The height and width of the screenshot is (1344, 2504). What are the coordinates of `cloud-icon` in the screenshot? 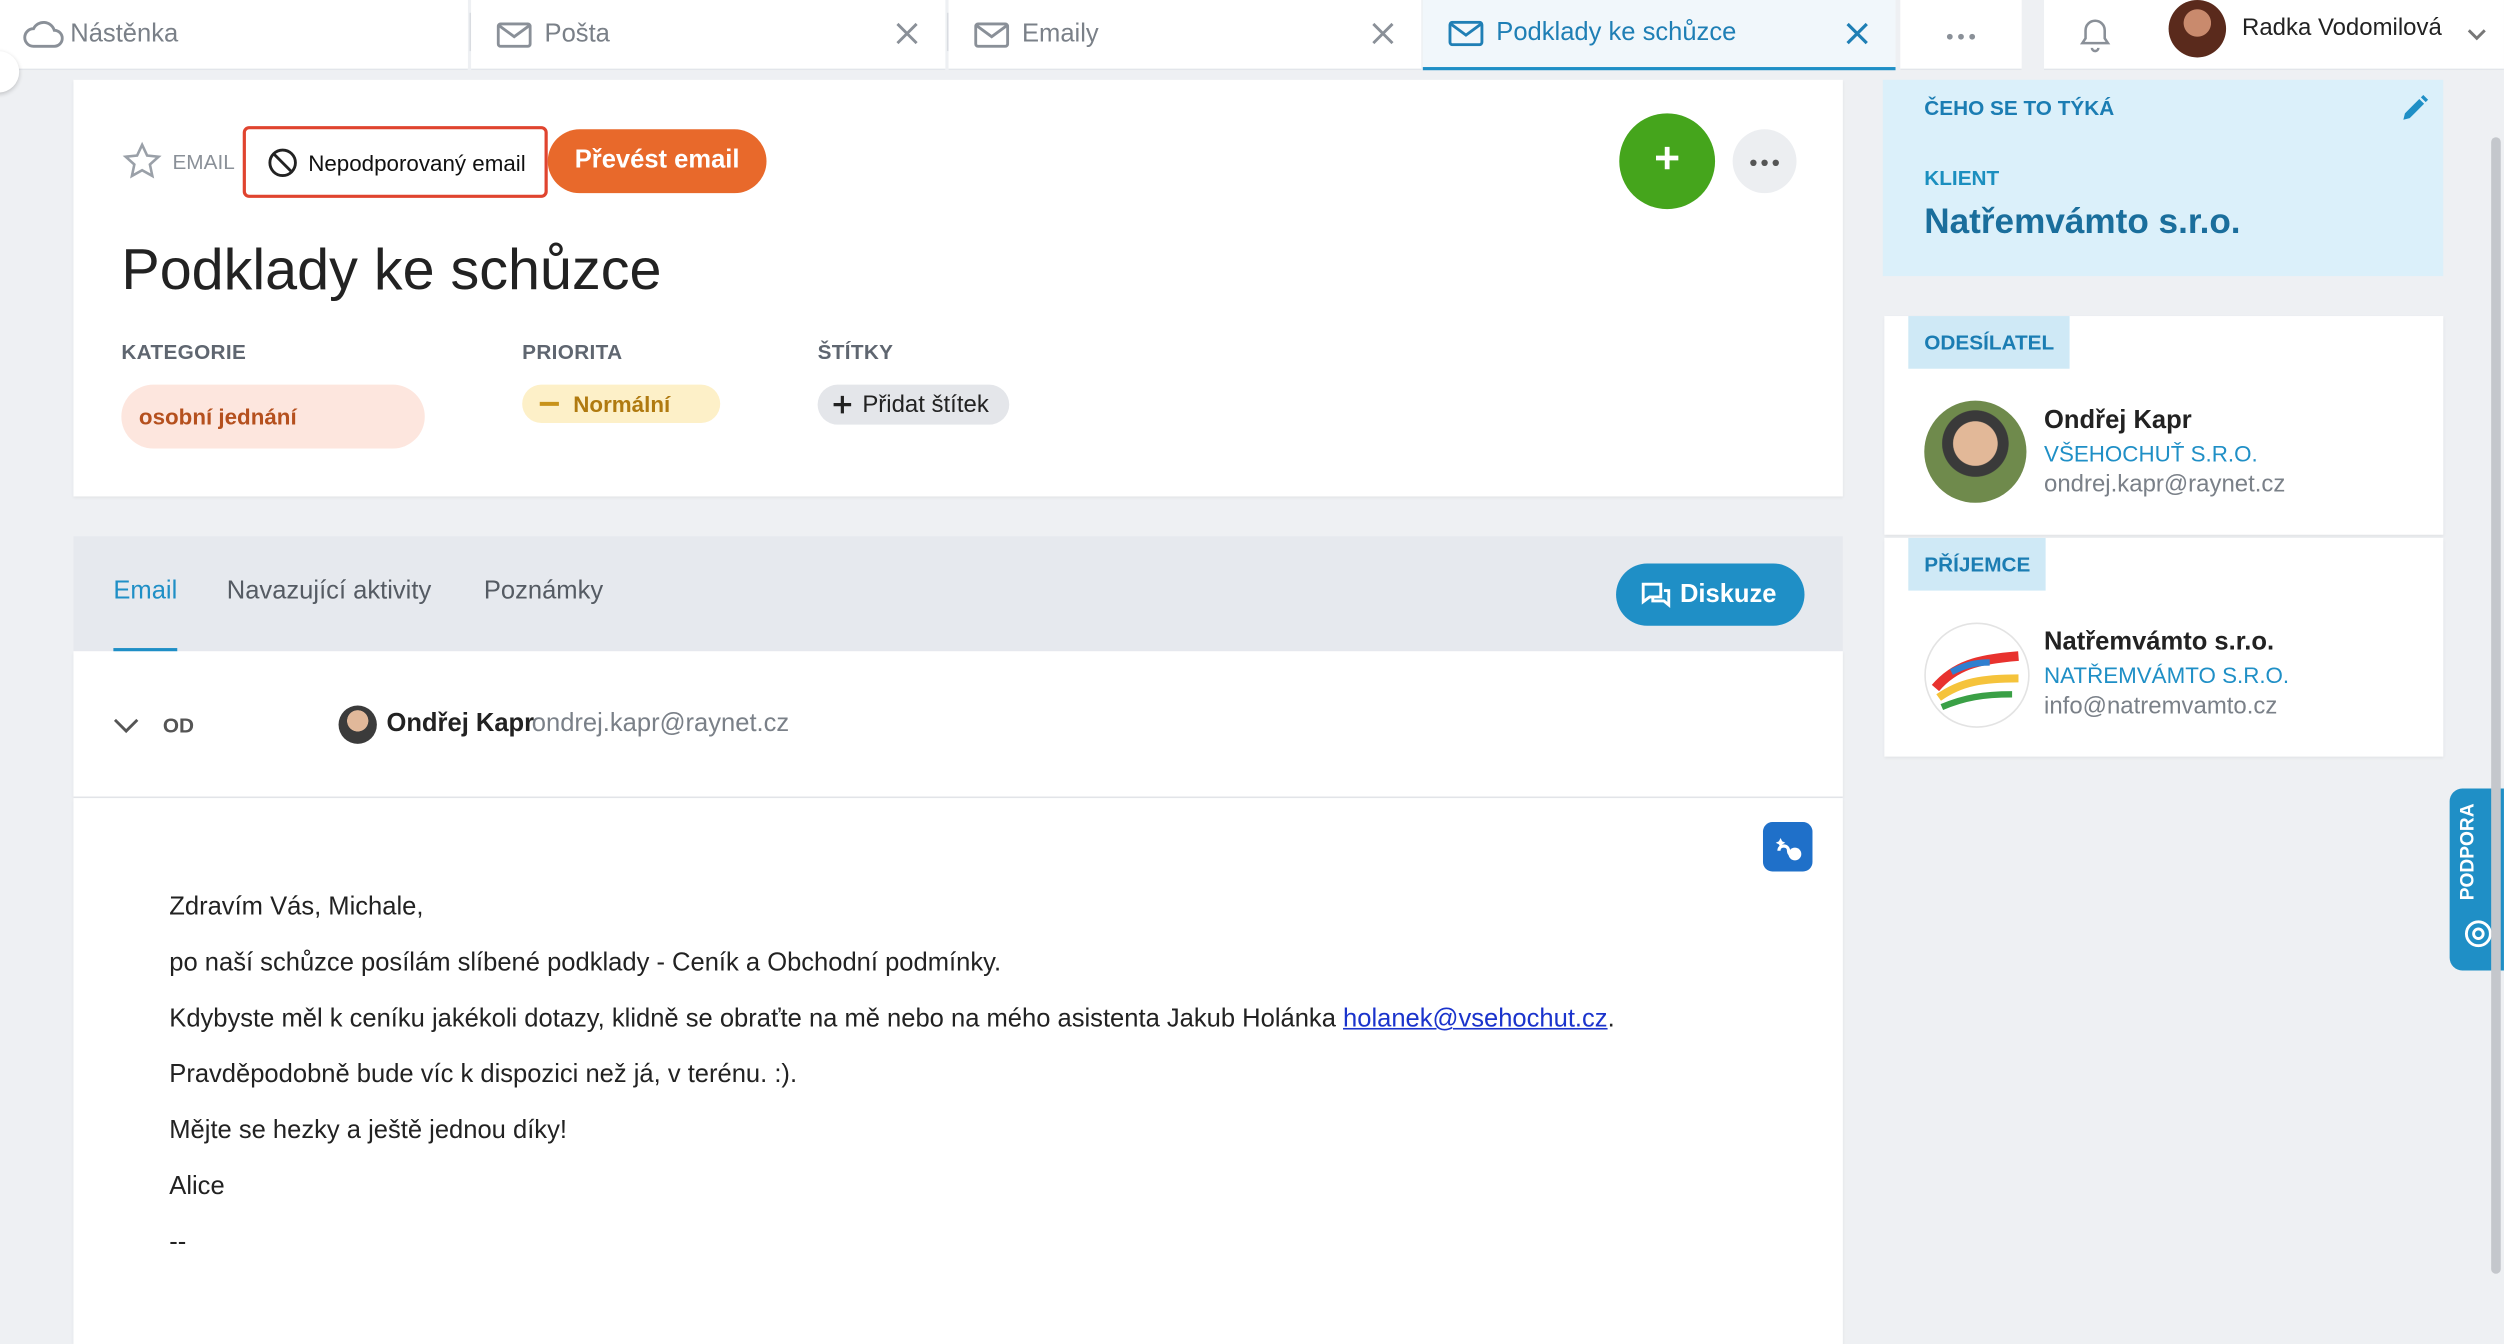 It's located at (43, 34).